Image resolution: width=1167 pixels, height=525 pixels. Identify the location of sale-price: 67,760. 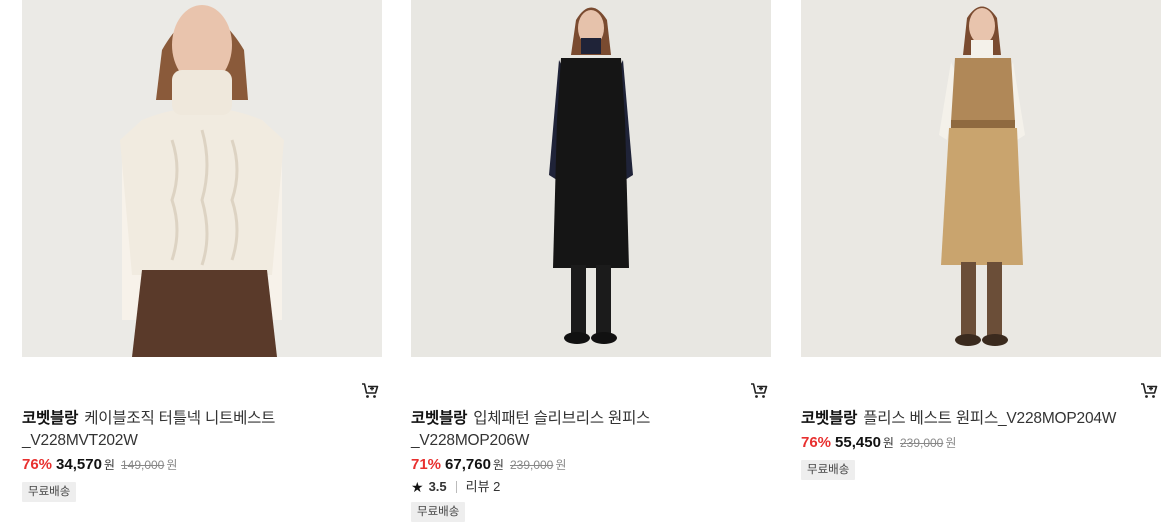
(468, 464).